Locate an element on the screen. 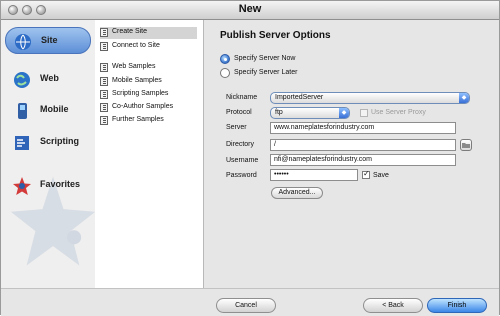 This screenshot has width=500, height=316. list-item-coauthor-samples: Co-Author Samples is located at coordinates (148, 108).